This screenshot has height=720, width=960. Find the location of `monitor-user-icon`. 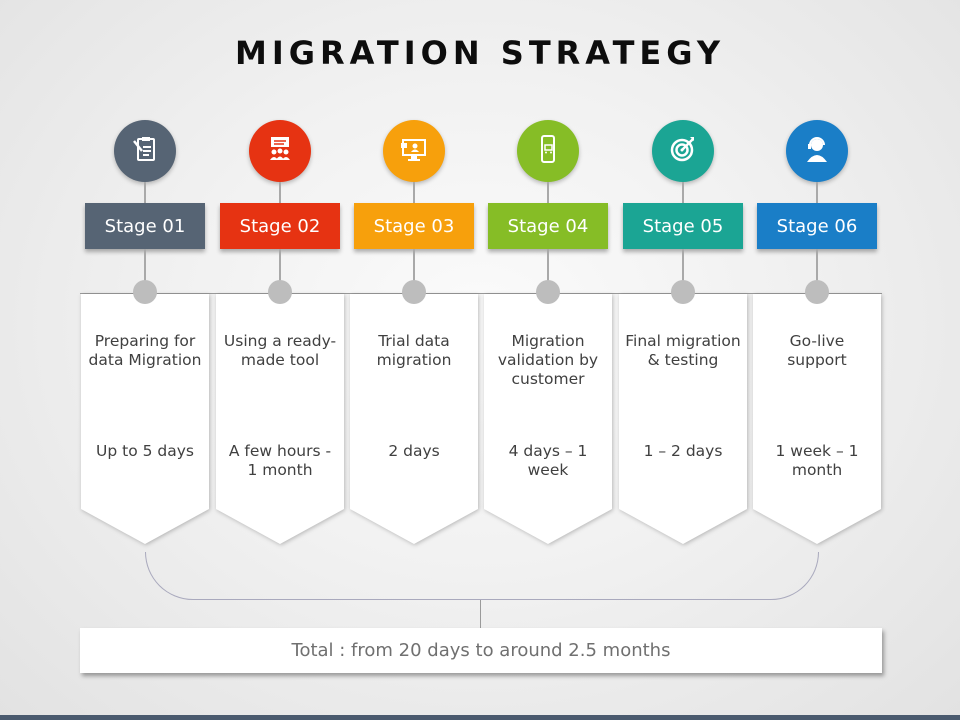

monitor-user-icon is located at coordinates (414, 151).